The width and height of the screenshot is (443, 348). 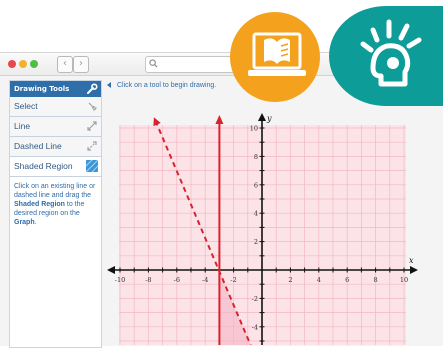 What do you see at coordinates (391, 53) in the screenshot?
I see `lightbulb-head-icon` at bounding box center [391, 53].